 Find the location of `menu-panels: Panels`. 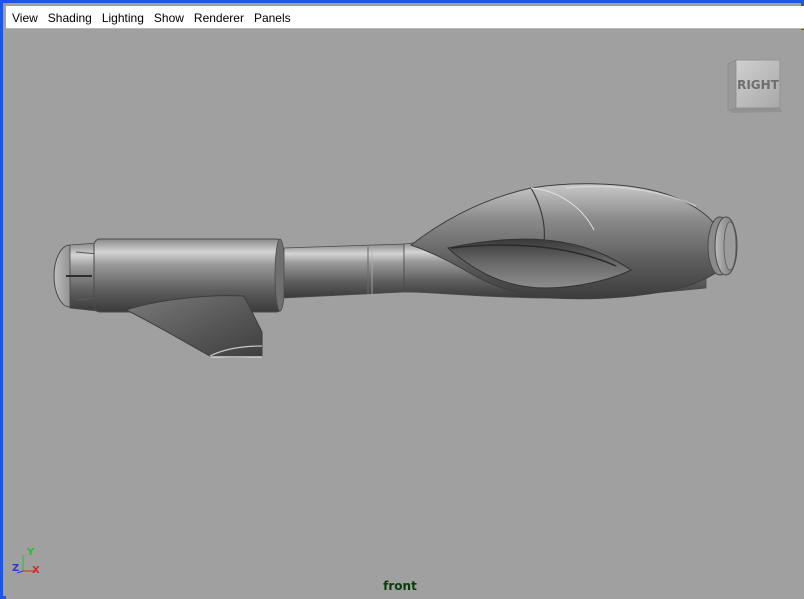

menu-panels: Panels is located at coordinates (272, 17).